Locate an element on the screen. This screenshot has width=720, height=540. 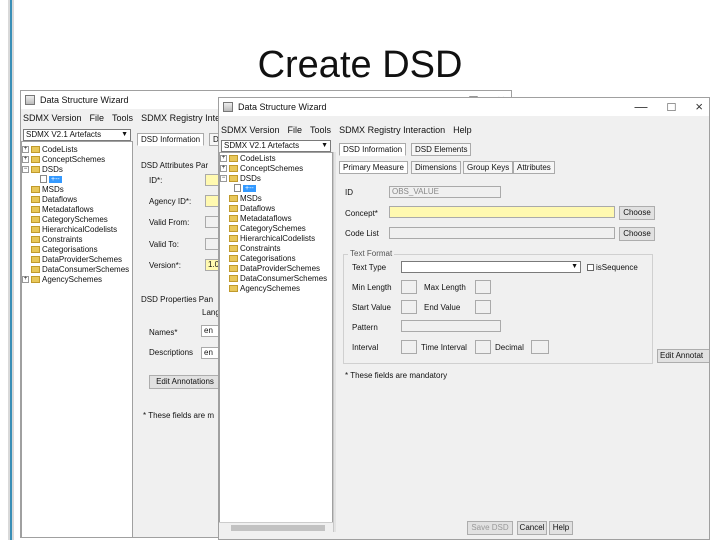
concept-field is located at coordinates (502, 212).